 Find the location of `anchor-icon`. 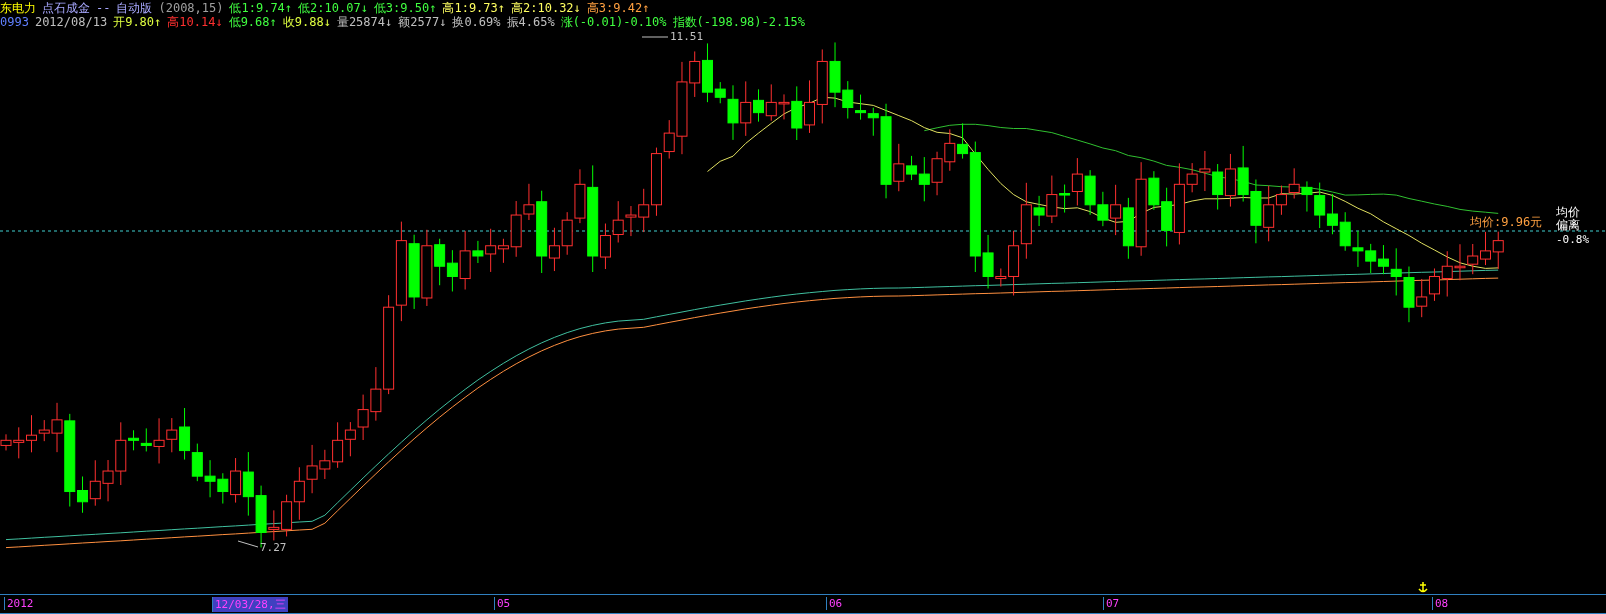

anchor-icon is located at coordinates (1423, 587).